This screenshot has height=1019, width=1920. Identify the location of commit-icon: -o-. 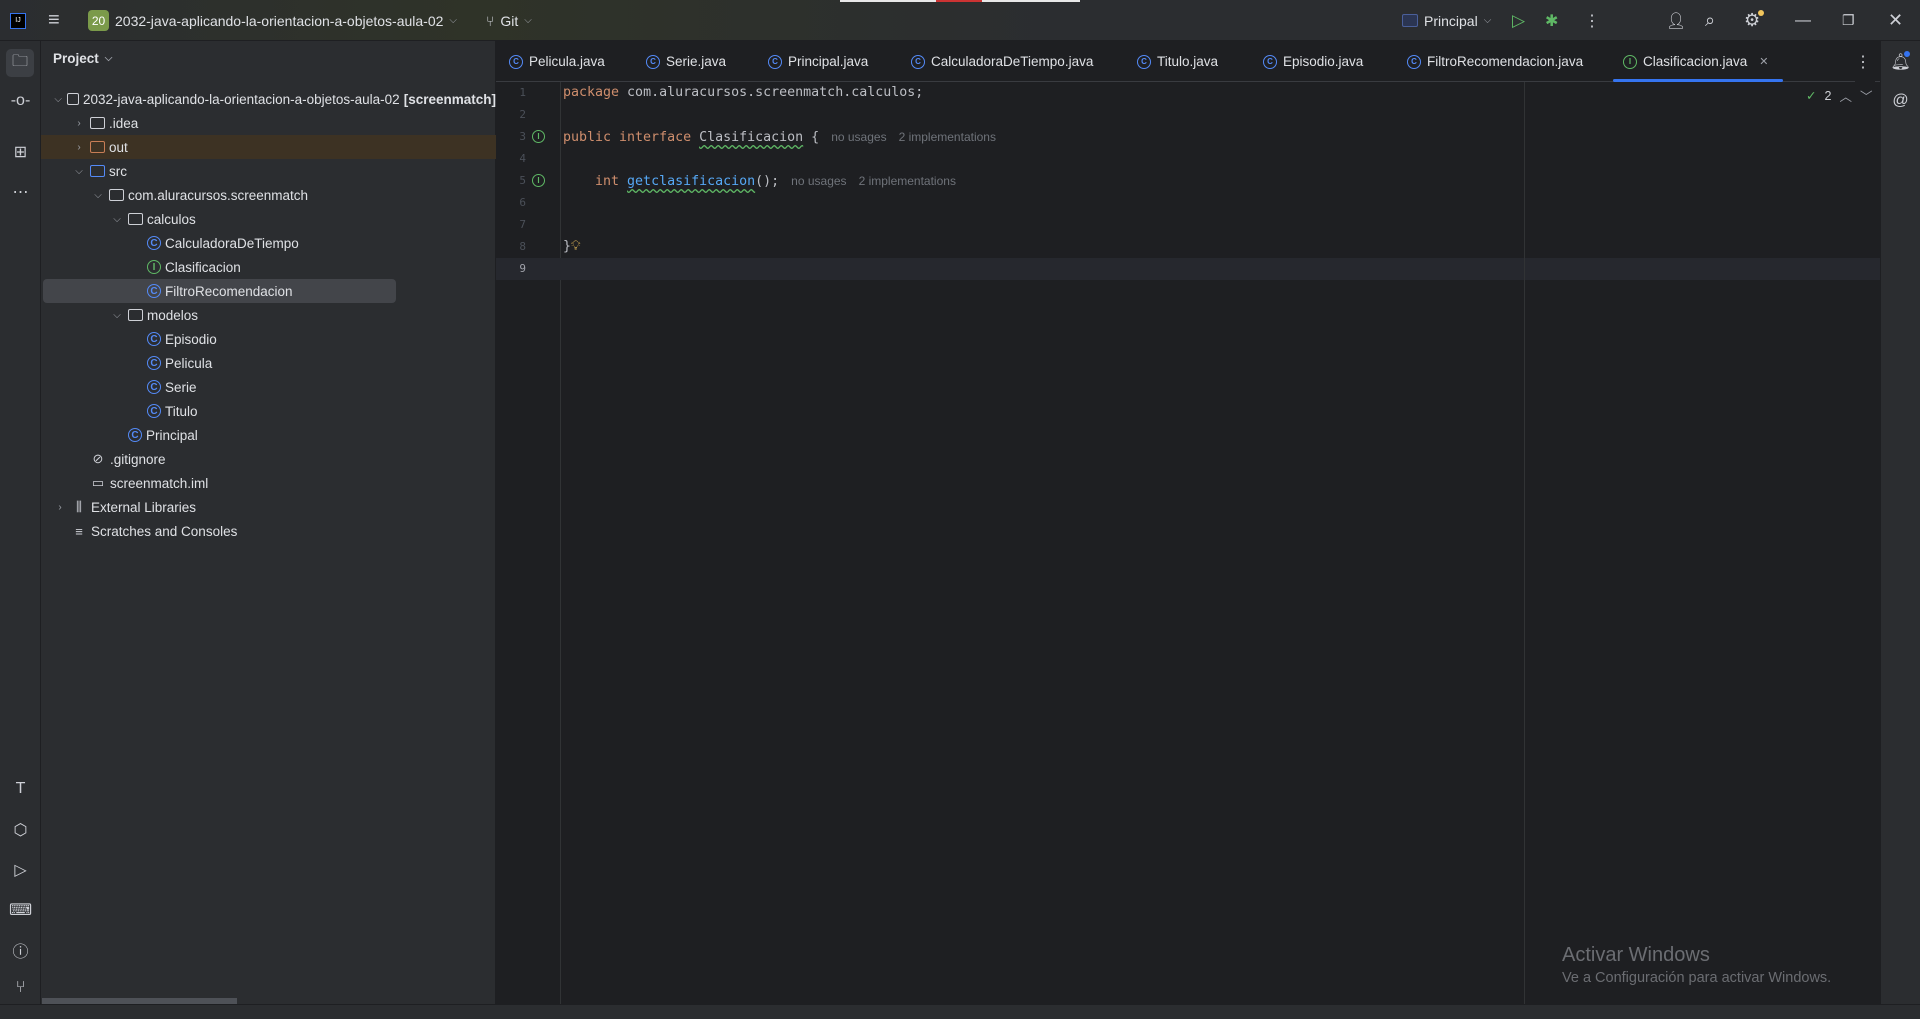
(20, 100).